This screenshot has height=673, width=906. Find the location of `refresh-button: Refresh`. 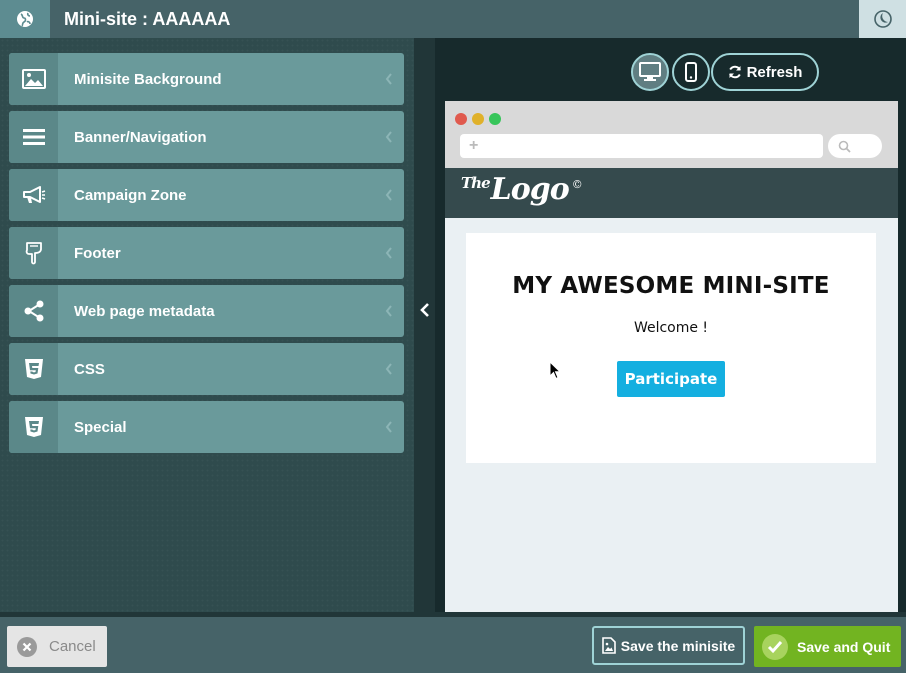

refresh-button: Refresh is located at coordinates (765, 72).